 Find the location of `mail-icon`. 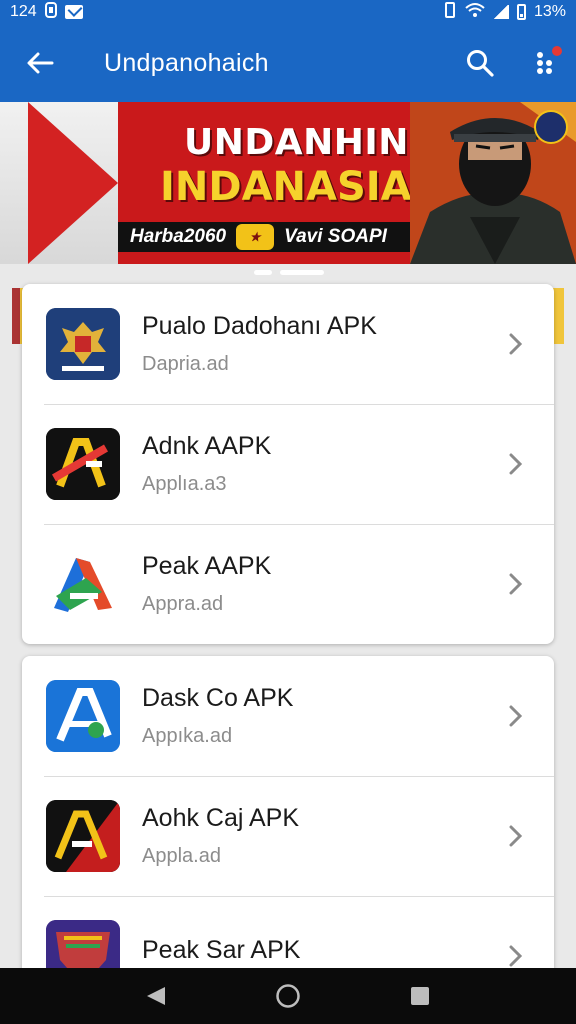

mail-icon is located at coordinates (73, 12).